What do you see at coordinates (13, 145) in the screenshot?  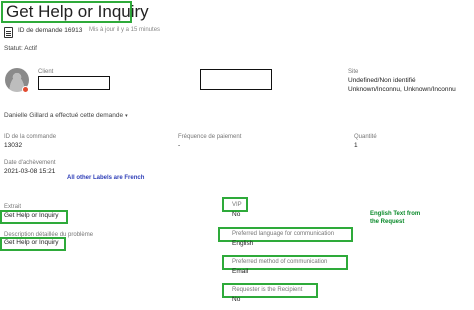 I see `order-id-value: 13032` at bounding box center [13, 145].